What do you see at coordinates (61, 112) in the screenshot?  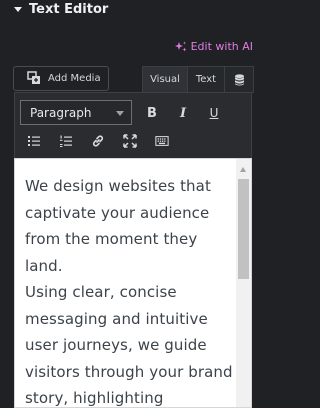 I see `format-select-value: Paragraph` at bounding box center [61, 112].